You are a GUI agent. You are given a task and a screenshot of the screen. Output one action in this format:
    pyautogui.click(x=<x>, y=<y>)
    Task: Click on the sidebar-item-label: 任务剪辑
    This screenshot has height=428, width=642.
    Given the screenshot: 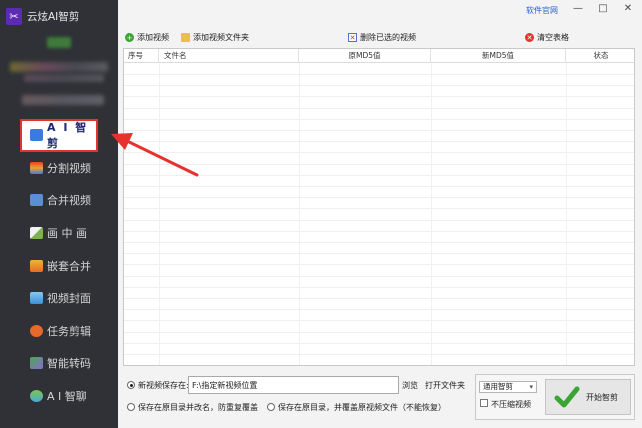 What is the action you would take?
    pyautogui.click(x=69, y=331)
    